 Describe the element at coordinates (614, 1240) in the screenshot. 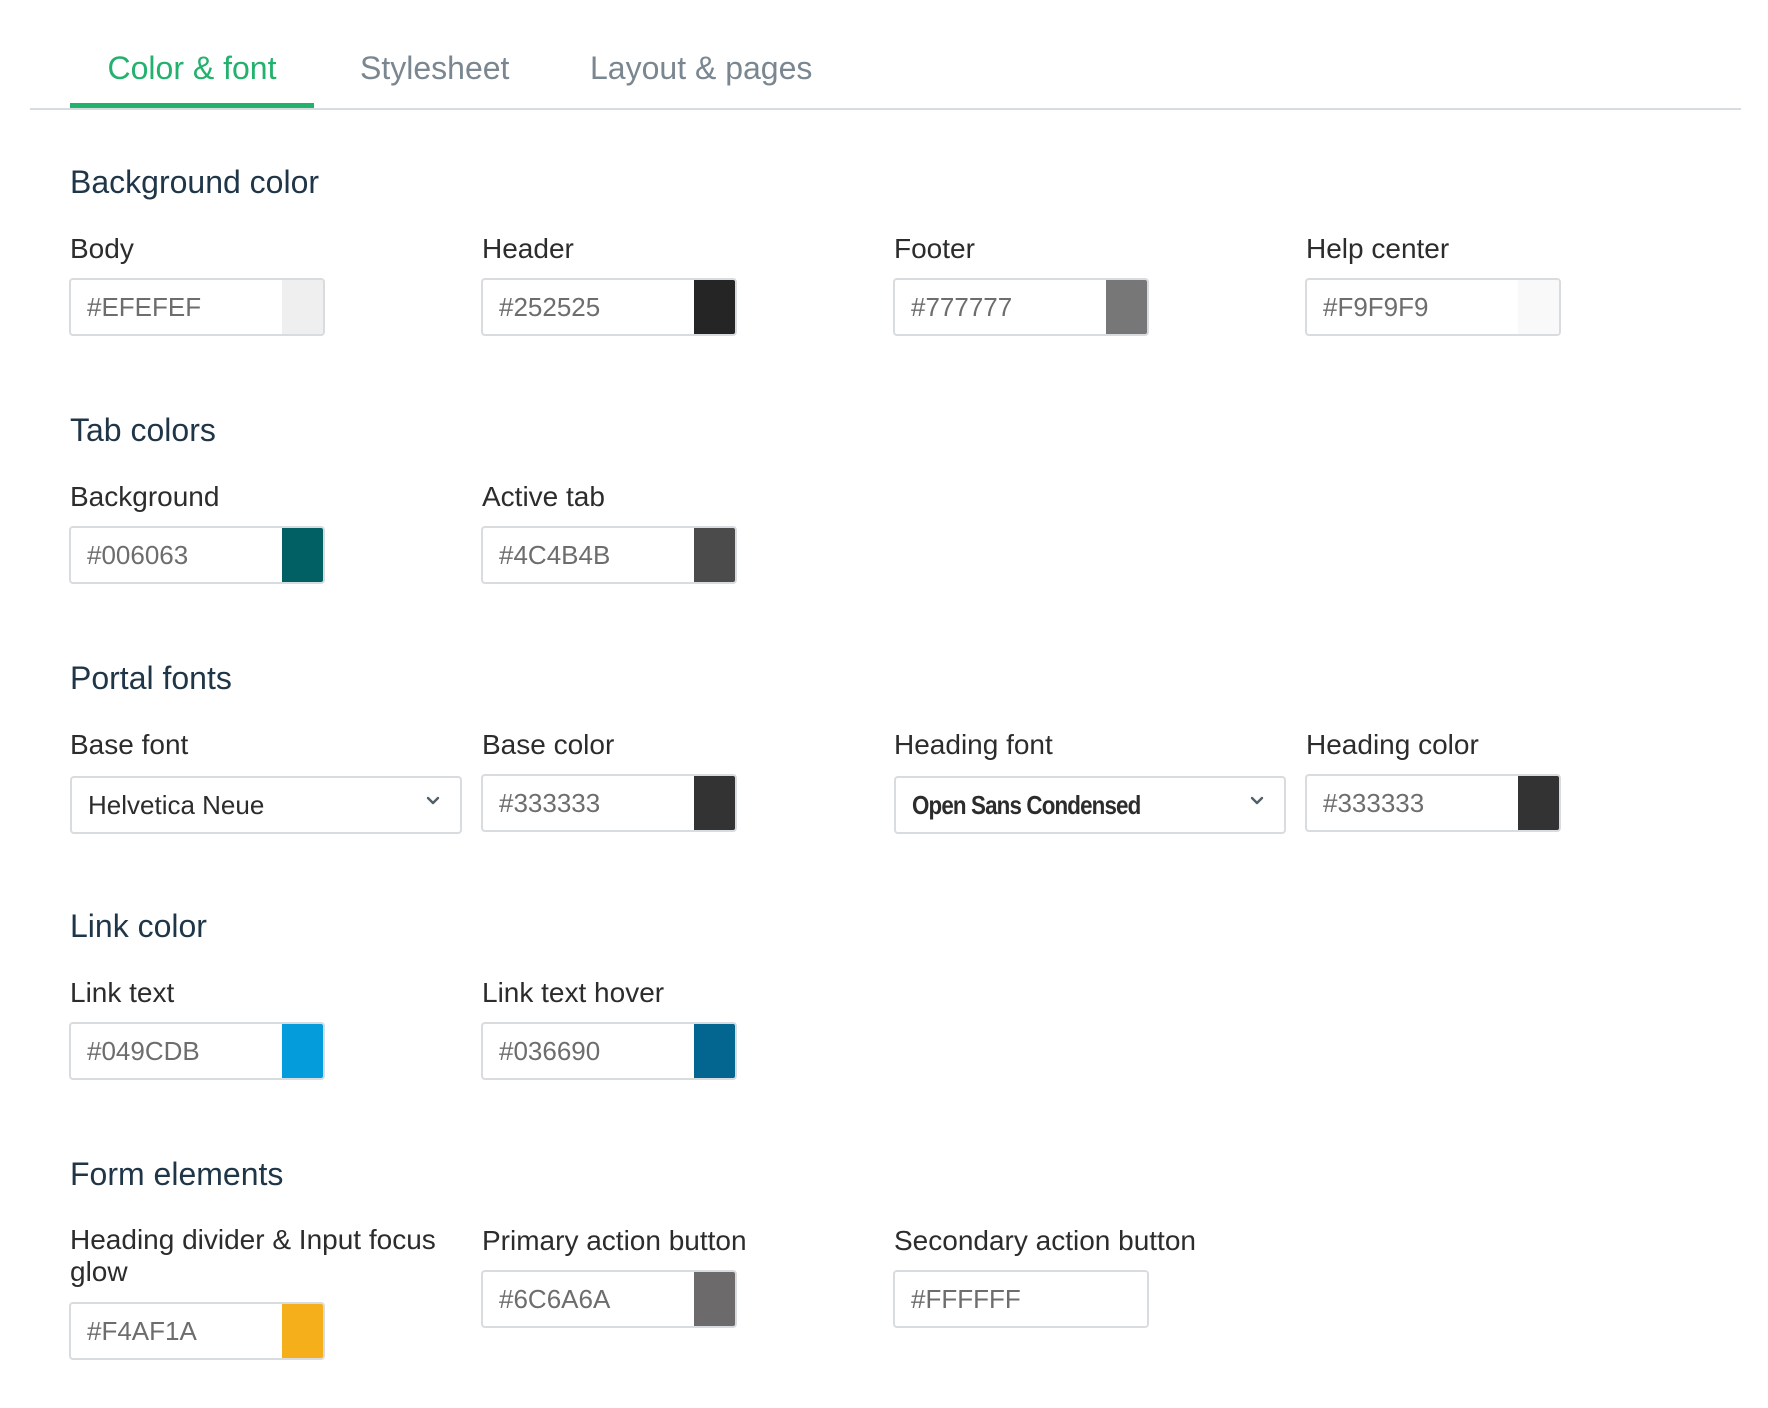

I see `field-label: Primary action button` at that location.